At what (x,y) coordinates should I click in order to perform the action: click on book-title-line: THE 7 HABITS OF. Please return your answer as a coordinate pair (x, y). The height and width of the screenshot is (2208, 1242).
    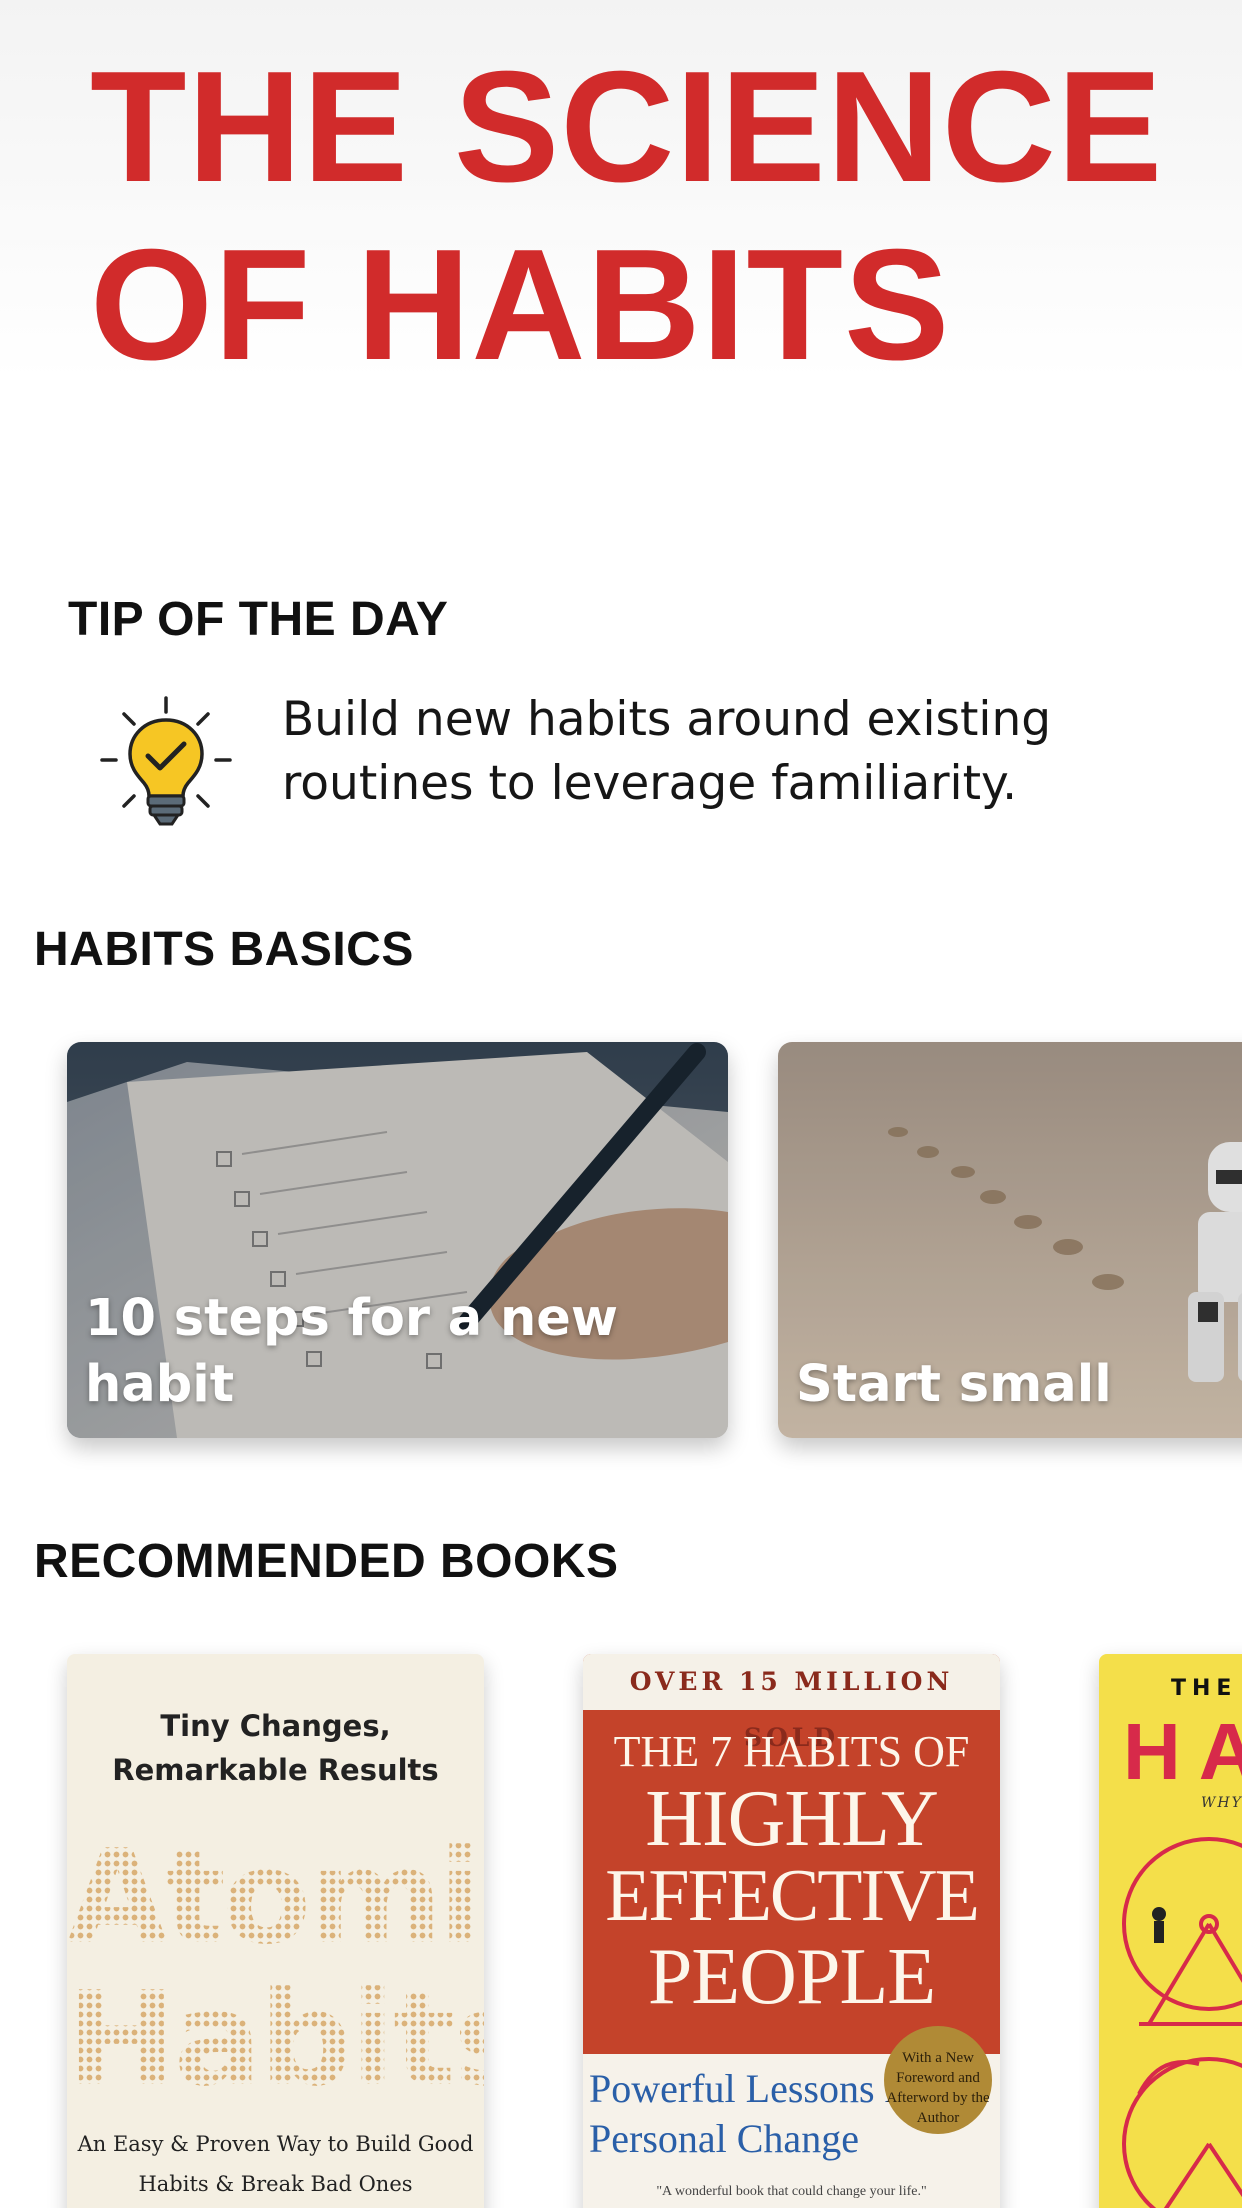
    Looking at the image, I should click on (791, 1751).